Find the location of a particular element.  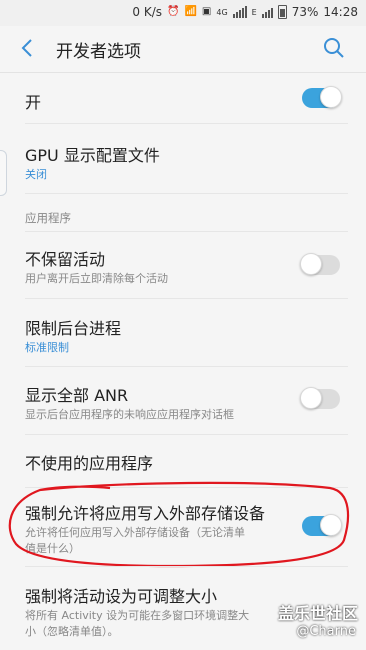

network-e-label: E is located at coordinates (254, 12).